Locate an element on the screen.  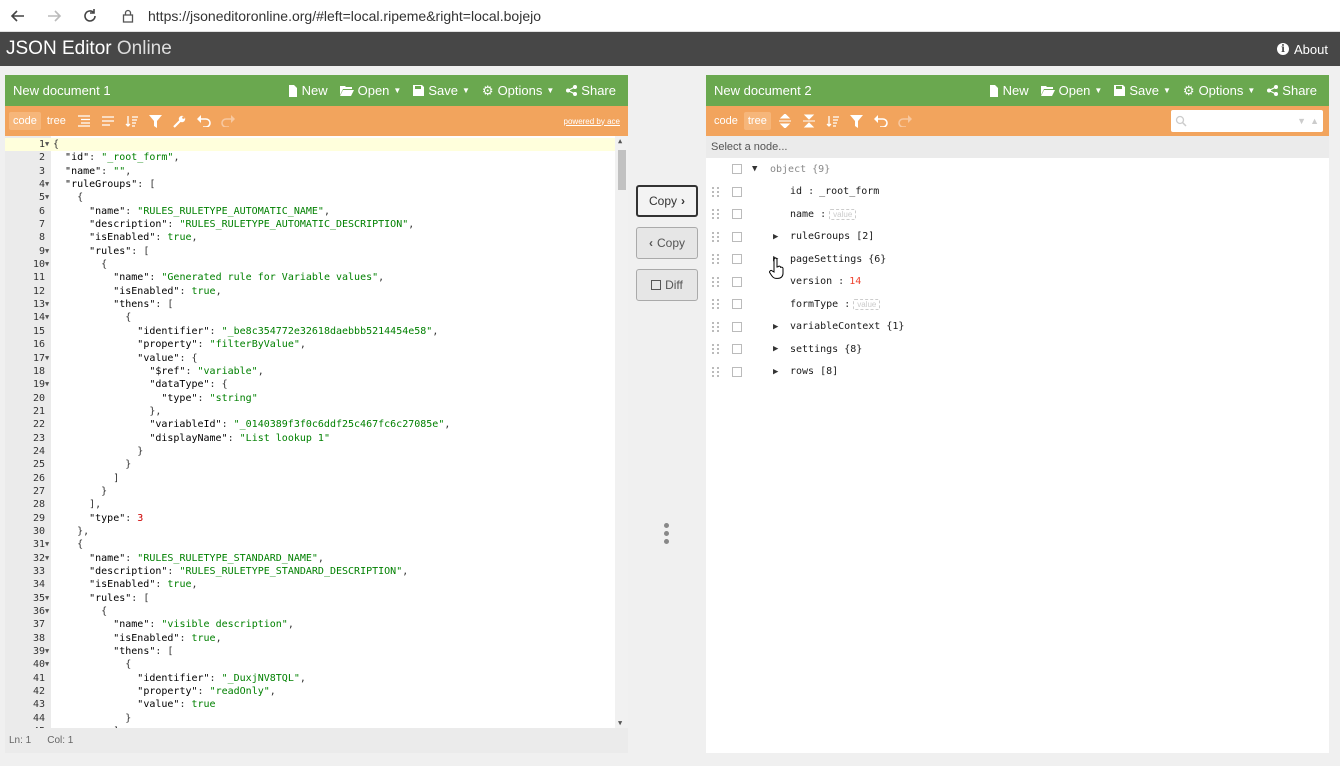
code-line: 10 ▼ { is located at coordinates (310, 264).